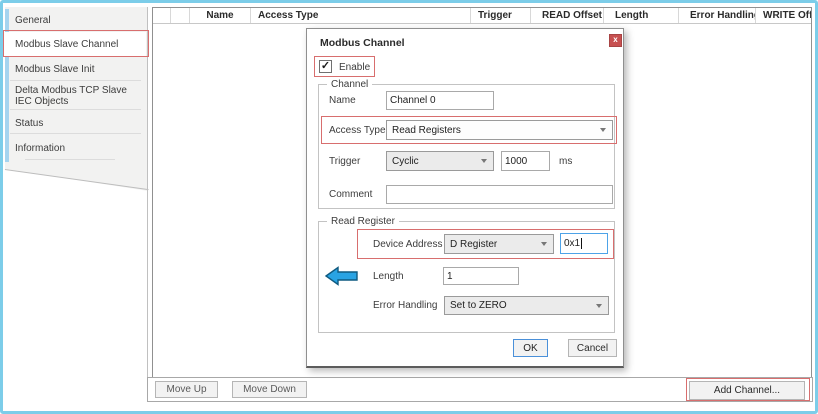 This screenshot has width=818, height=414. I want to click on sidebar-item-modbus-slave-channel: Modbus Slave Channel, so click(75, 44).